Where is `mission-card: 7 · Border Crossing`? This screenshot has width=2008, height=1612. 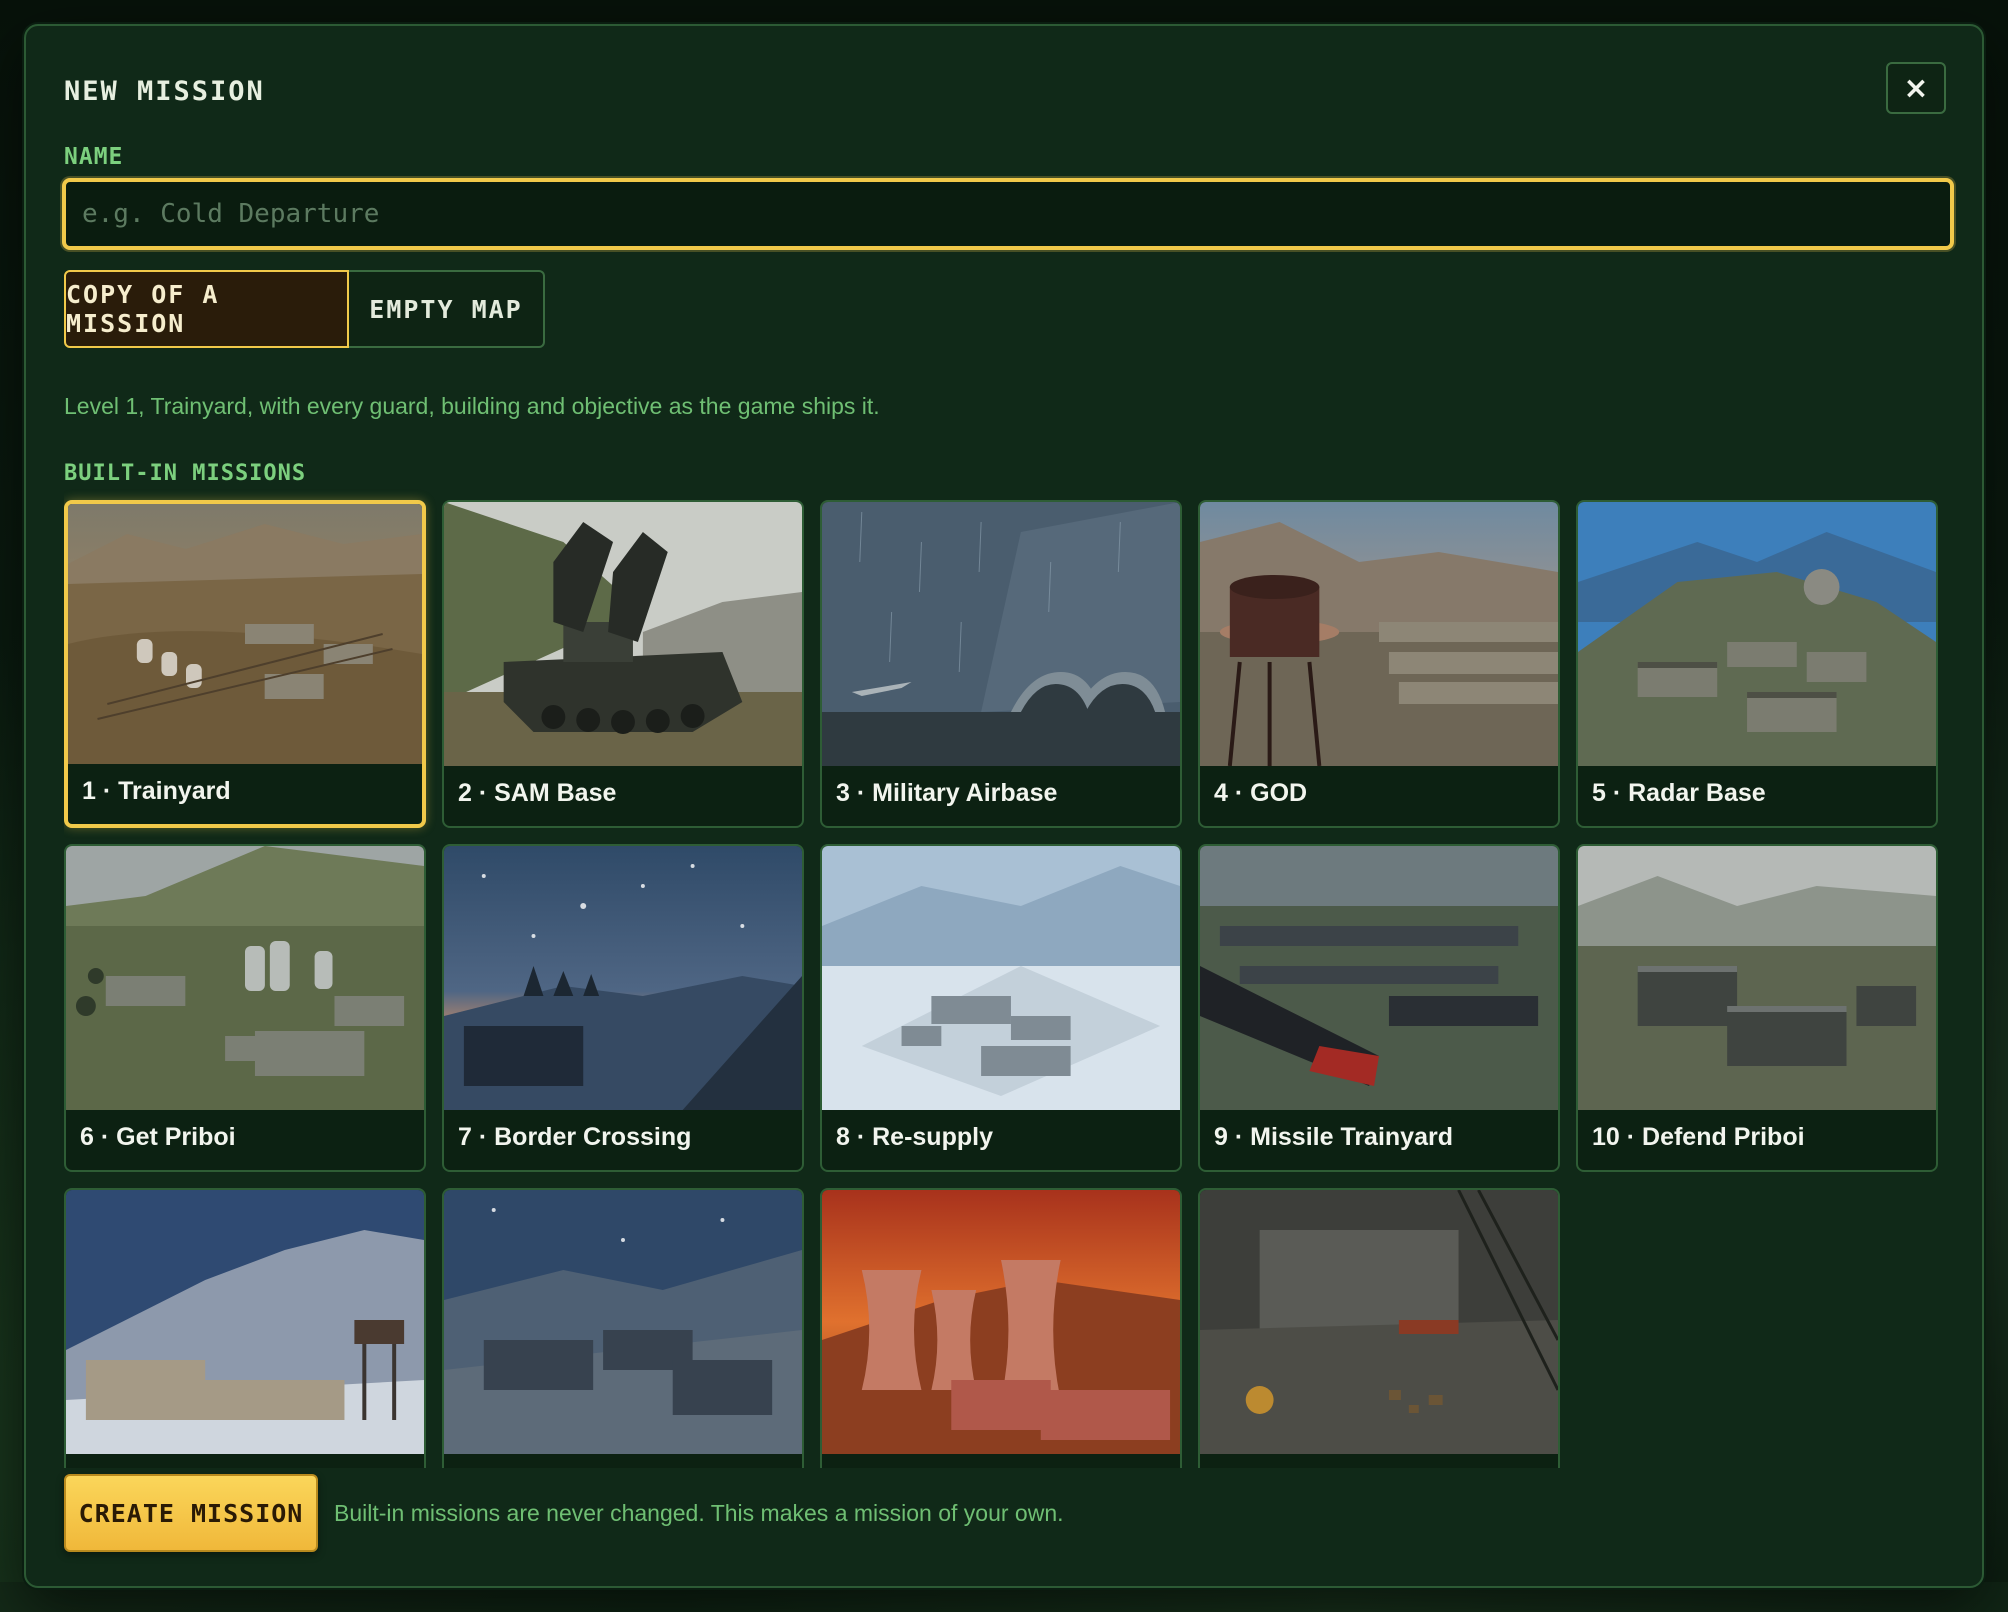
mission-card: 7 · Border Crossing is located at coordinates (623, 1008).